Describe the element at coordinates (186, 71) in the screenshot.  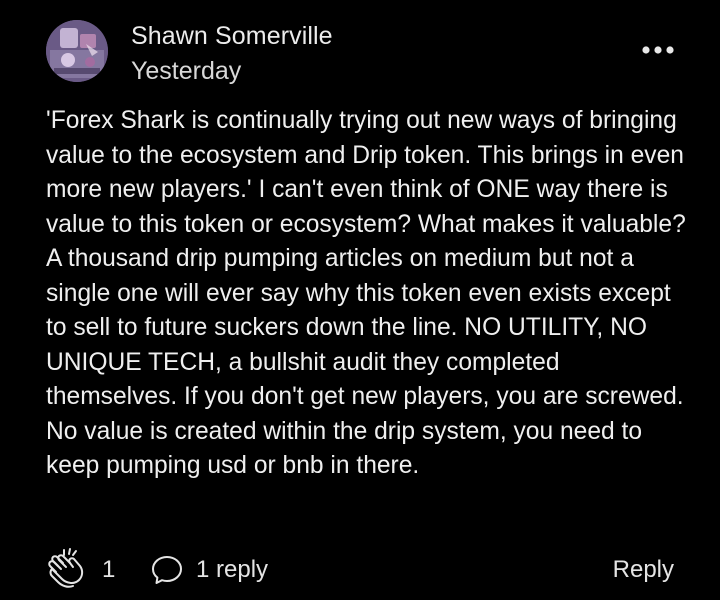
I see `comment-timestamp: Yesterday` at that location.